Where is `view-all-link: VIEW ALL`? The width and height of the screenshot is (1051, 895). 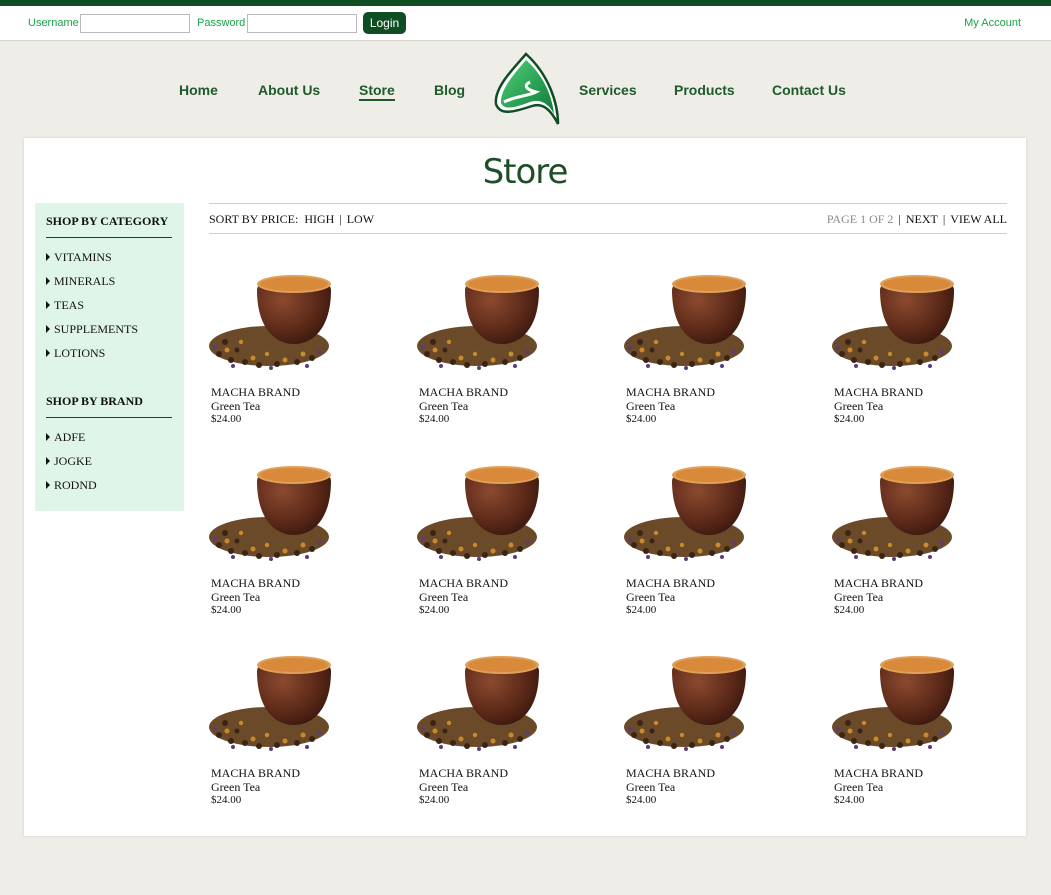
view-all-link: VIEW ALL is located at coordinates (978, 219).